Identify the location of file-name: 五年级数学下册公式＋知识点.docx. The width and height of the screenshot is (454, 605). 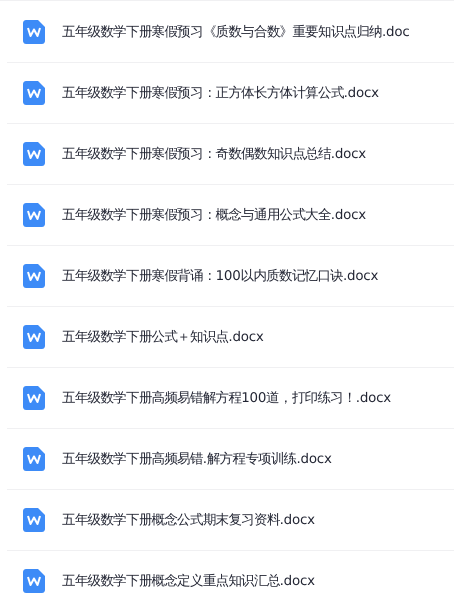
(163, 337).